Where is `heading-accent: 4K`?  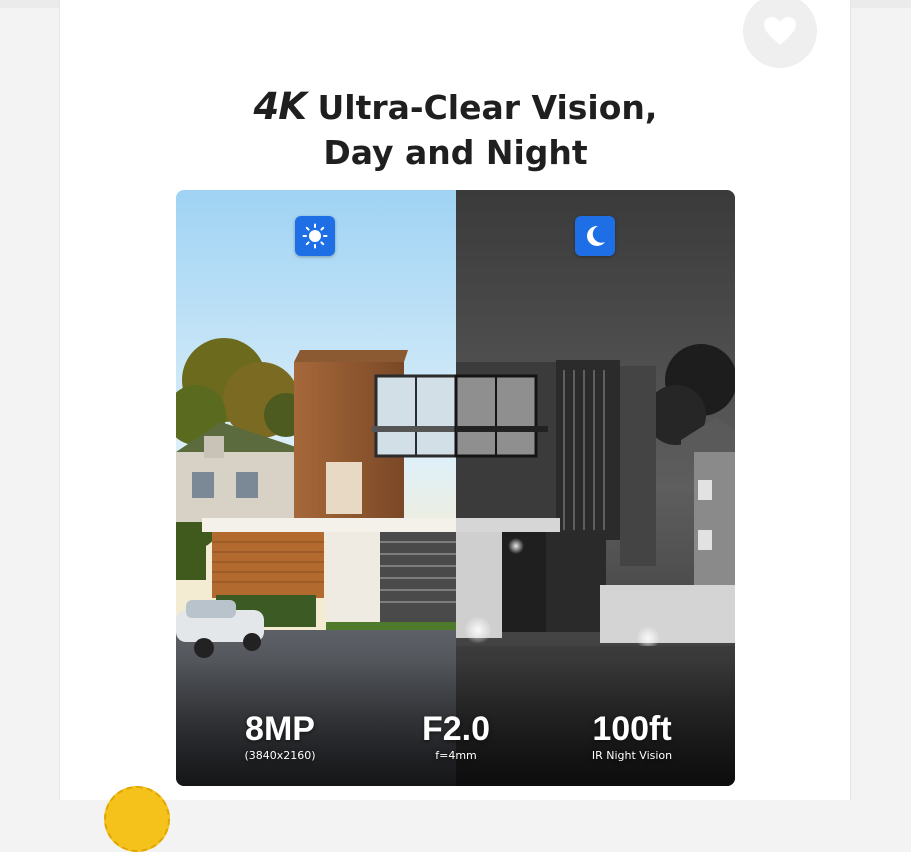
heading-accent: 4K is located at coordinates (280, 106).